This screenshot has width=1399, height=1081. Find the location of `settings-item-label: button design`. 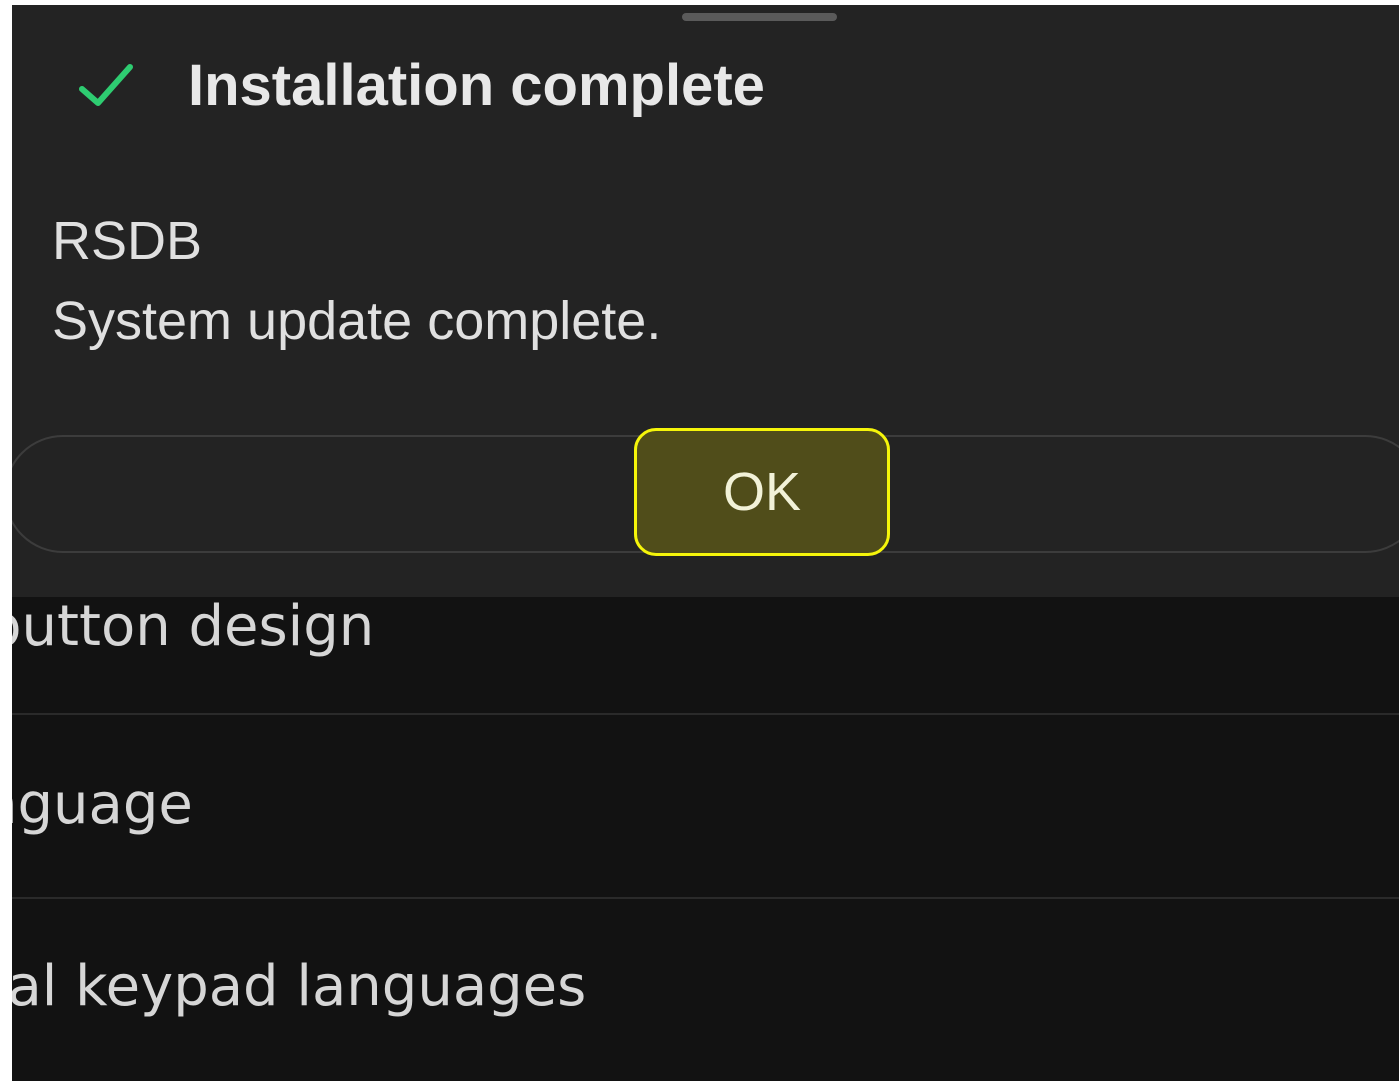

settings-item-label: button design is located at coordinates (193, 626).